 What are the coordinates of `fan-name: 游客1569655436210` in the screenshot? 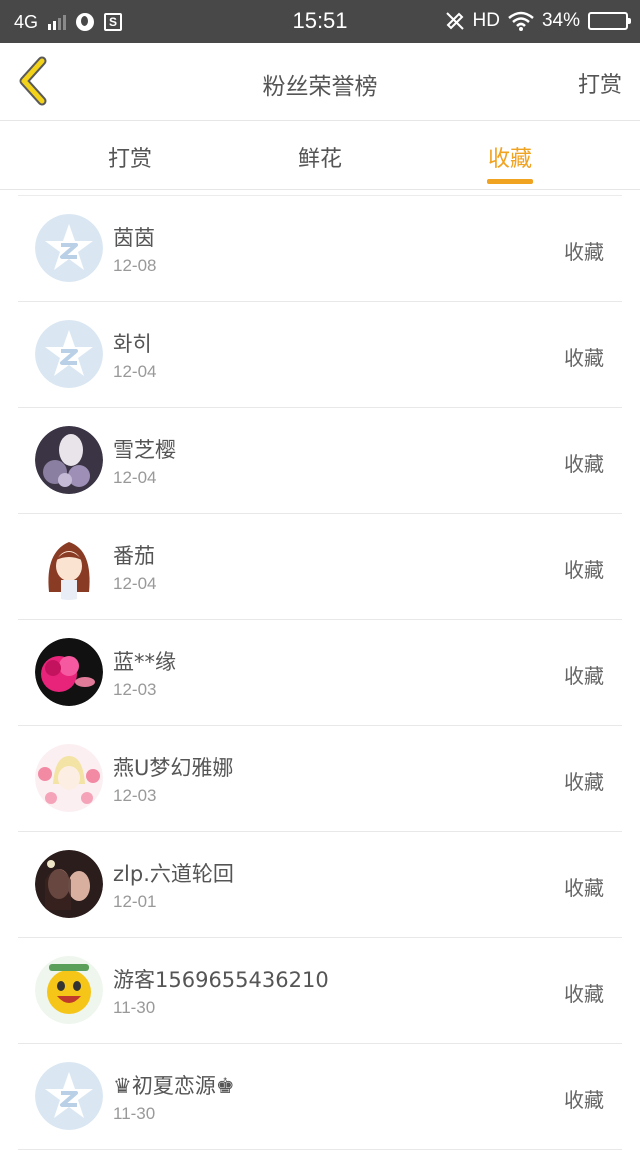 It's located at (221, 980).